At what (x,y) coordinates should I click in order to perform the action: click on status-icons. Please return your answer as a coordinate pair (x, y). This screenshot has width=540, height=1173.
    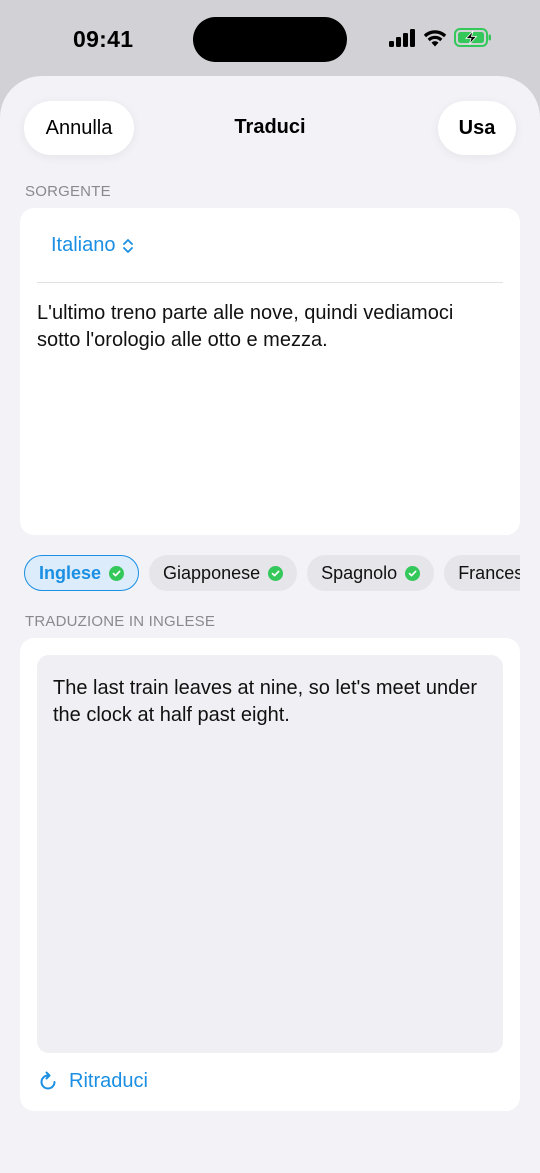
    Looking at the image, I should click on (440, 37).